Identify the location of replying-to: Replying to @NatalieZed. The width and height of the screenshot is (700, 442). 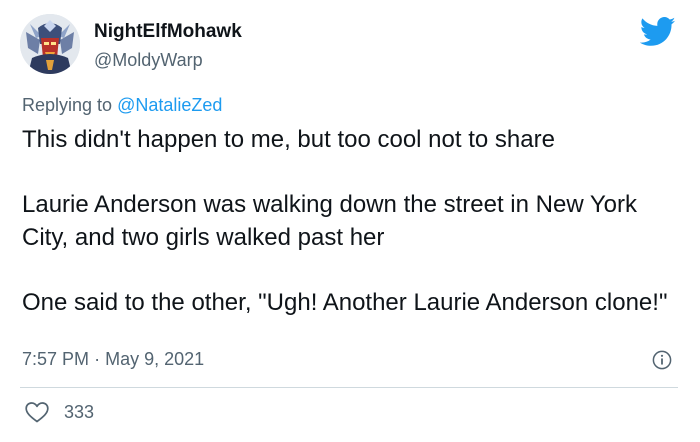
(122, 105).